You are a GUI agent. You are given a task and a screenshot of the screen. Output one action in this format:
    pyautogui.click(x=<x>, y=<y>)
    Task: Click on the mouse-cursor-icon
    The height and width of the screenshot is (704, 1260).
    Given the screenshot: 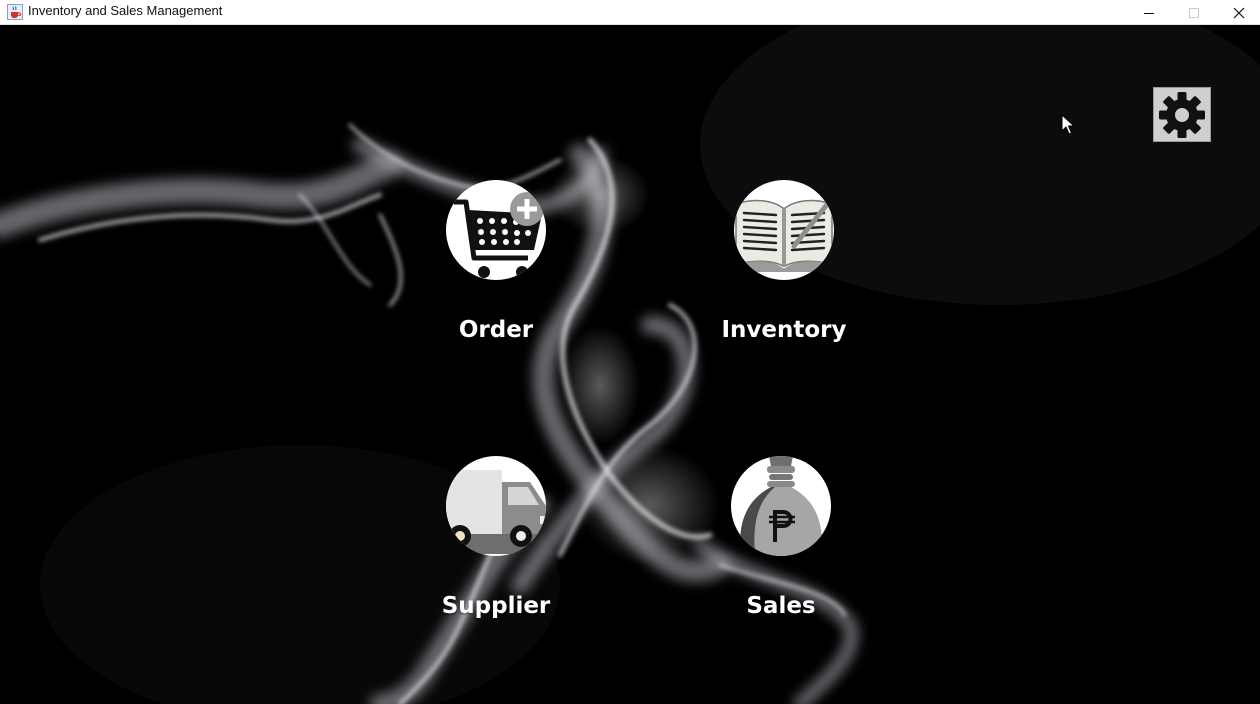 What is the action you would take?
    pyautogui.click(x=1068, y=124)
    